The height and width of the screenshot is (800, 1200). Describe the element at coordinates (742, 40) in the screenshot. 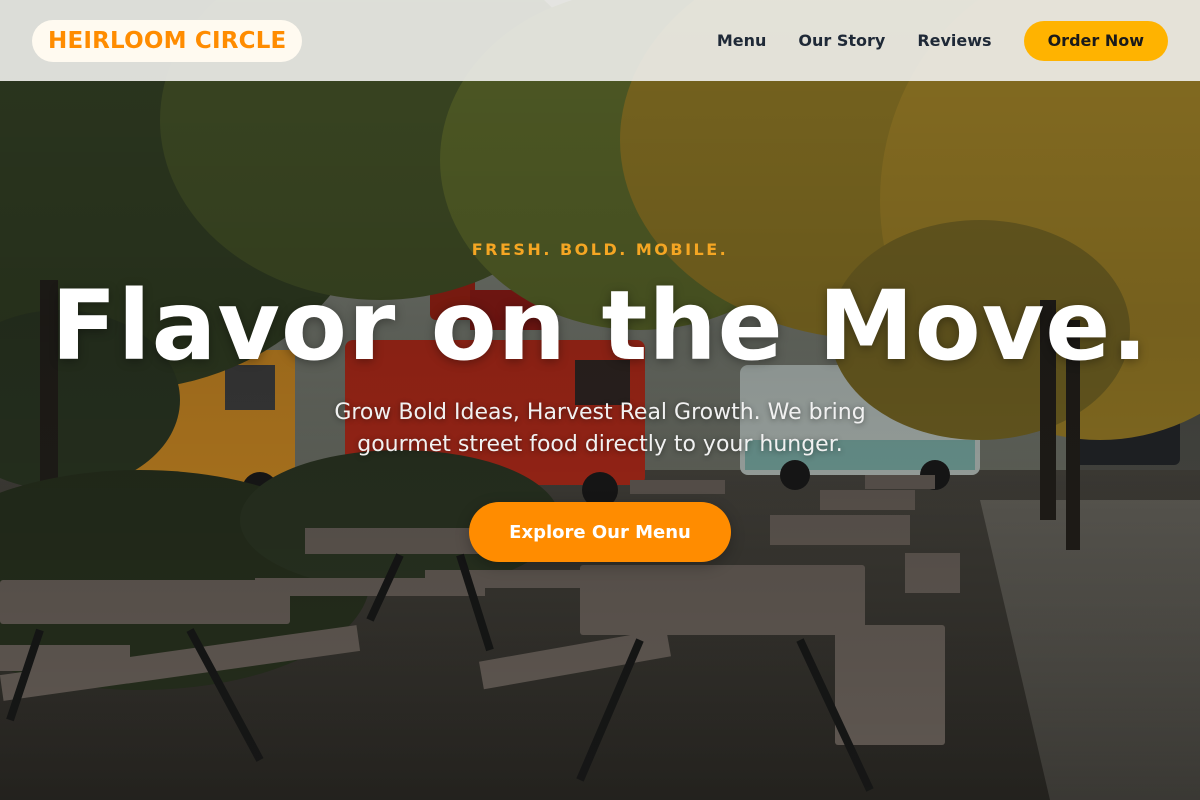

I see `nav-link-menu: Menu` at that location.